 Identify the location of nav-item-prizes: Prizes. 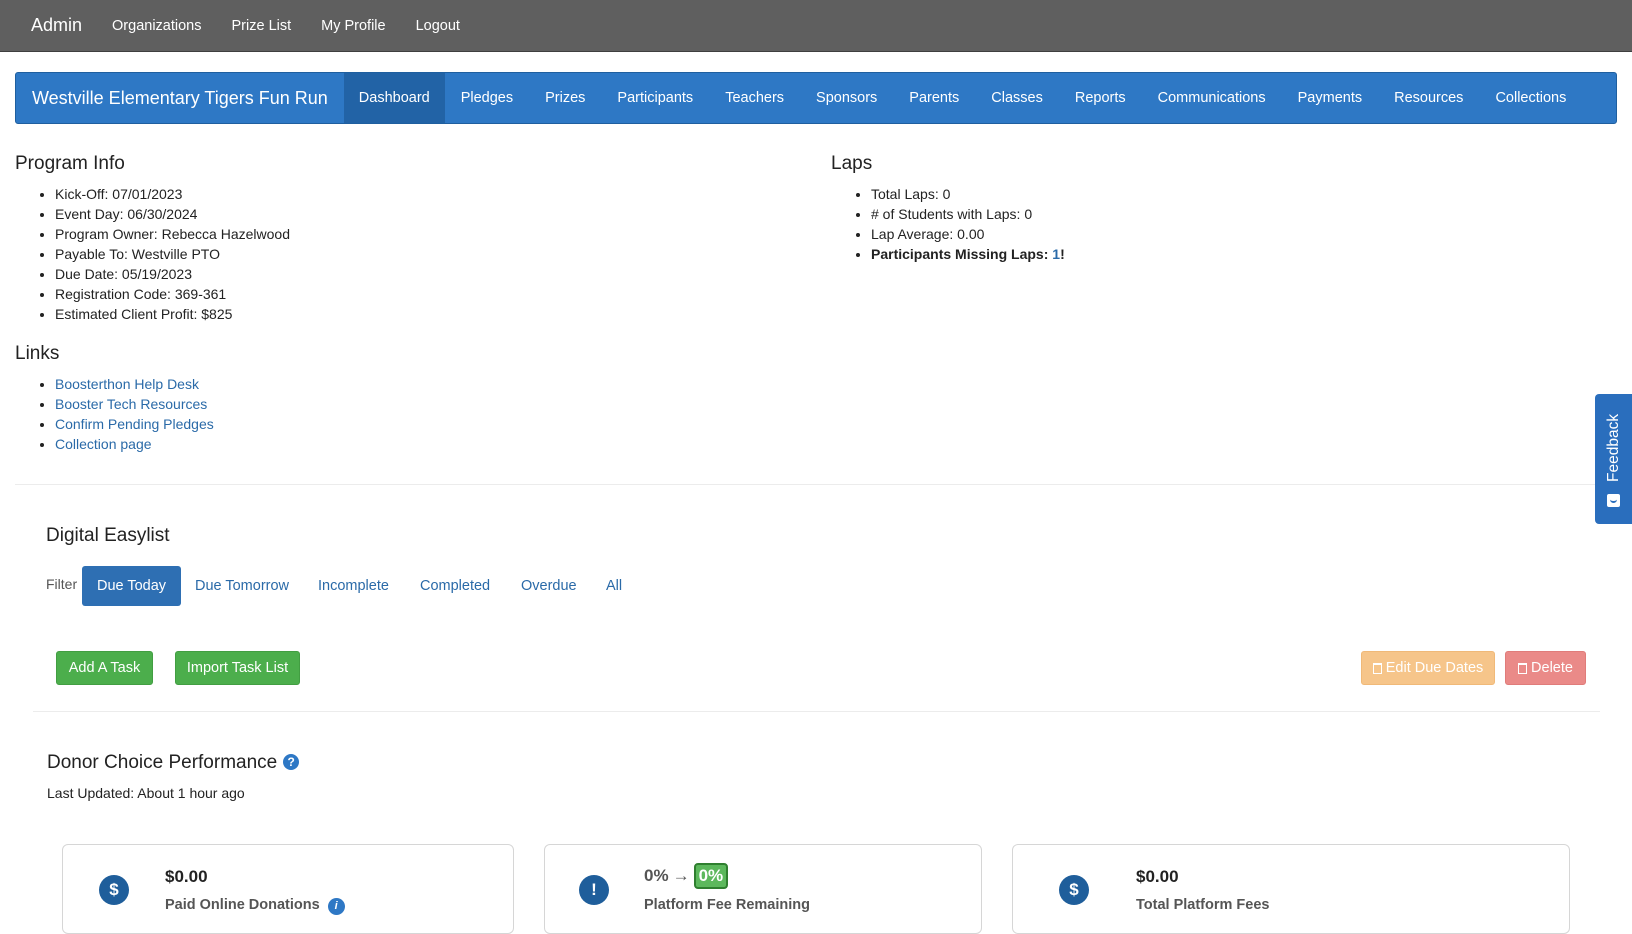
(565, 98).